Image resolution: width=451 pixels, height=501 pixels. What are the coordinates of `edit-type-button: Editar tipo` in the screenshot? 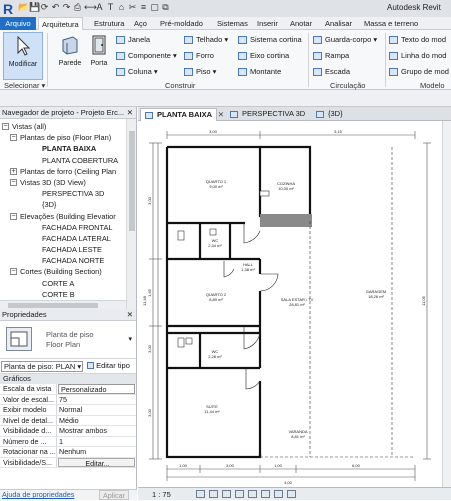 It's located at (108, 365).